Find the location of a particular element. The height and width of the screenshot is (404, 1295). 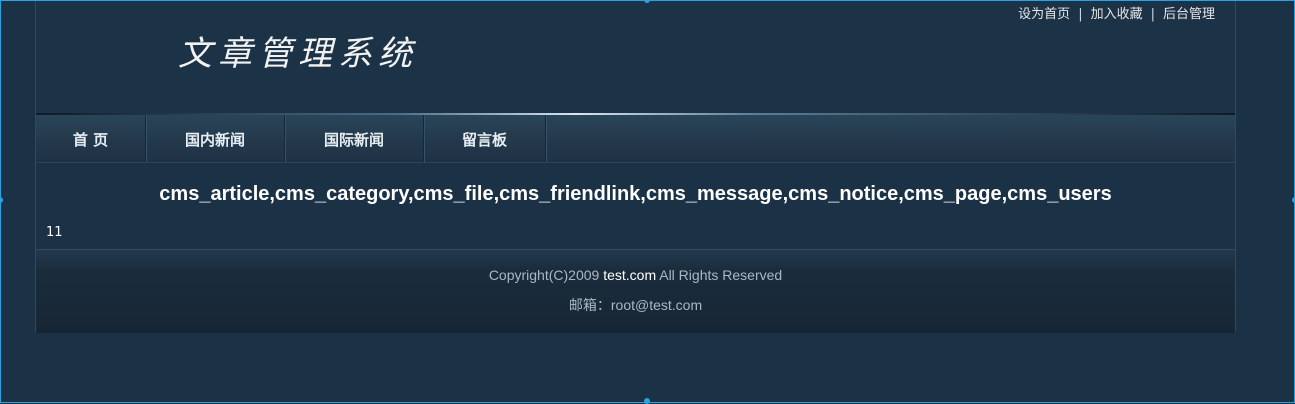

nav-item-home: 首 页 is located at coordinates (91, 138).